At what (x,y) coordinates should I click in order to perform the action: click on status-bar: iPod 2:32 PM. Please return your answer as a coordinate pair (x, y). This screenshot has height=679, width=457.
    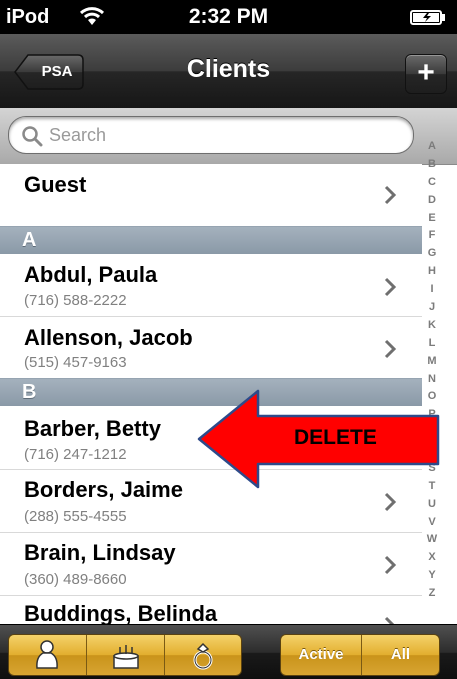
    Looking at the image, I should click on (228, 17).